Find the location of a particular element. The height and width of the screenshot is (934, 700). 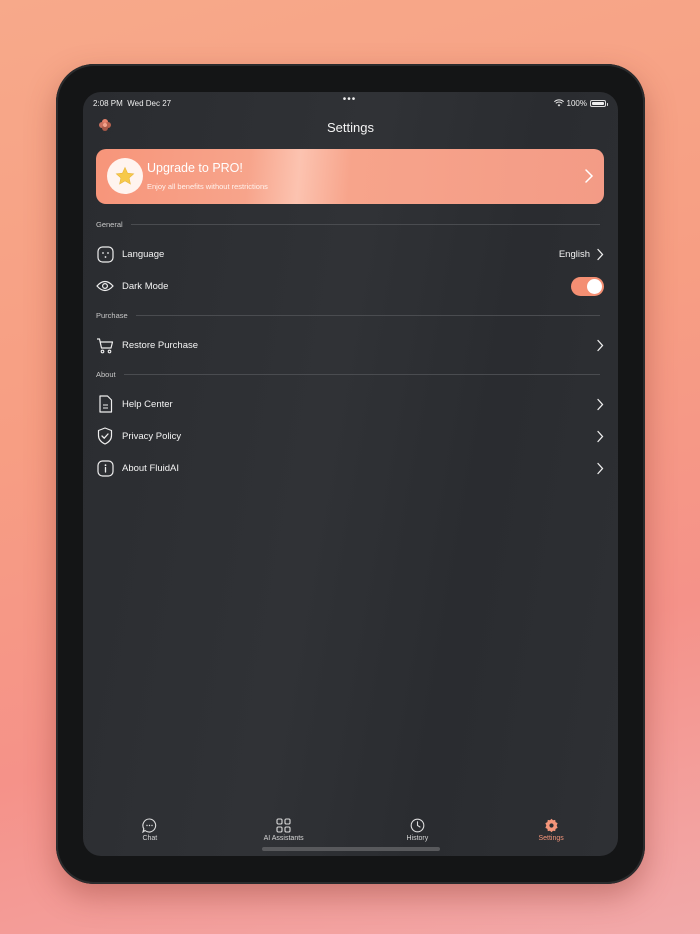

grid-icon is located at coordinates (283, 825).